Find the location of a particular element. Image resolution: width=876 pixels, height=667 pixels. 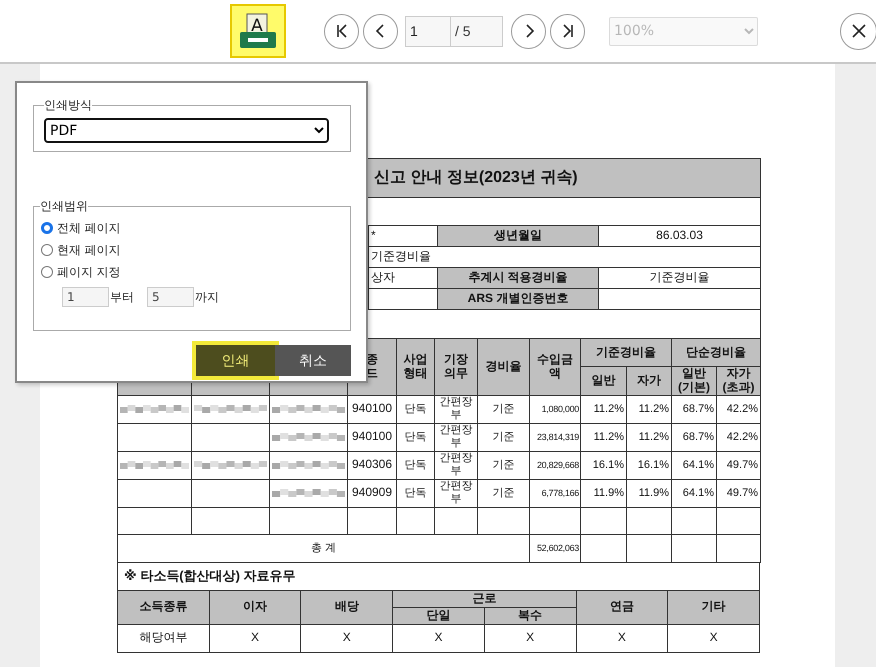

column-header: 기타 is located at coordinates (714, 607).